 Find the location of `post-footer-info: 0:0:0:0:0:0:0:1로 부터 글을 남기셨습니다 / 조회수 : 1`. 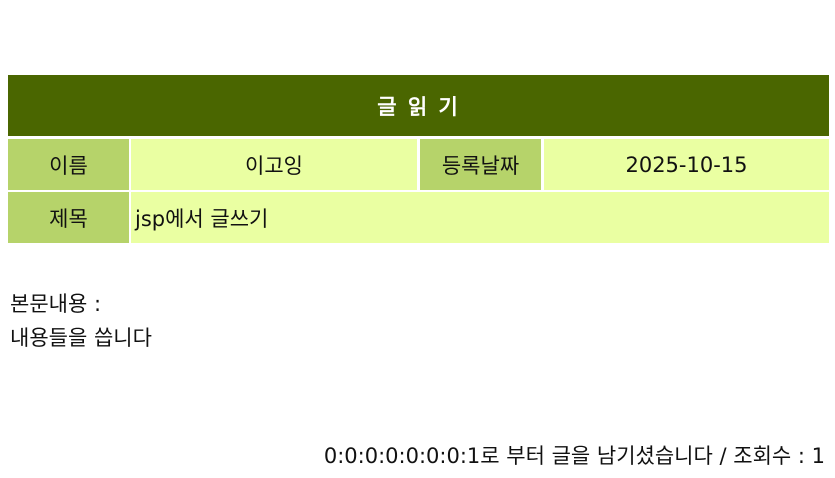

post-footer-info: 0:0:0:0:0:0:0:1로 부터 글을 남기셨습니다 / 조회수 : 1 is located at coordinates (574, 456).